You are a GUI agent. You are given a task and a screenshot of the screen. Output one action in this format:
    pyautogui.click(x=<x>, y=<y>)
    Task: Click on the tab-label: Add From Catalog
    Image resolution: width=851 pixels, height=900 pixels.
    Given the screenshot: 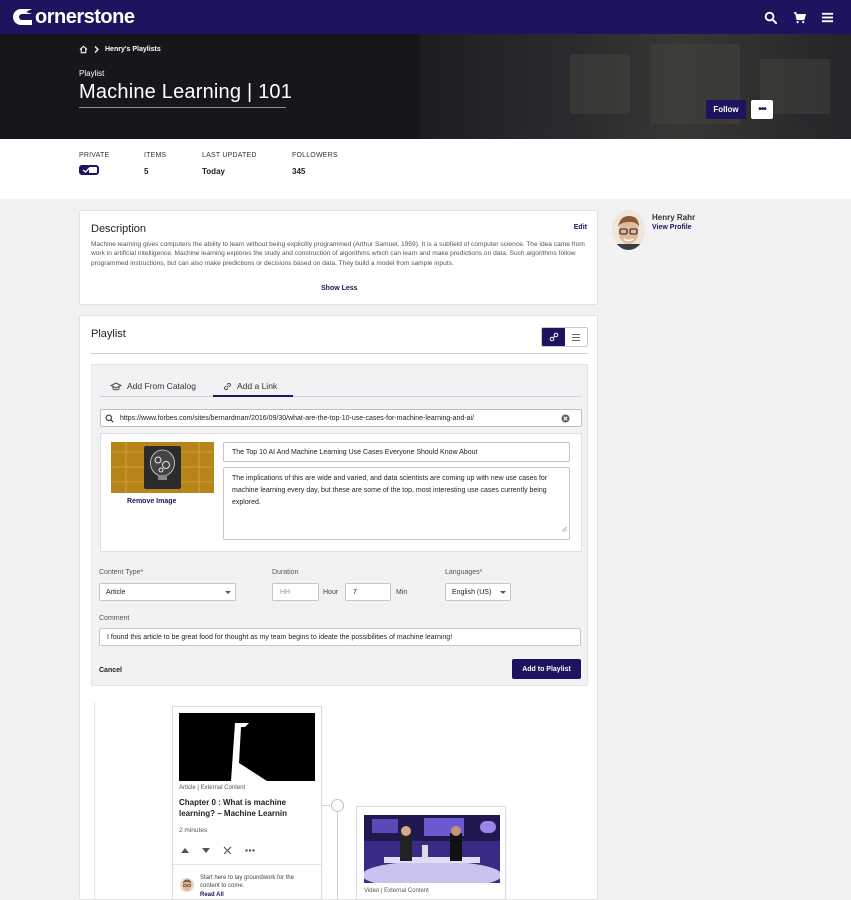 What is the action you would take?
    pyautogui.click(x=161, y=386)
    